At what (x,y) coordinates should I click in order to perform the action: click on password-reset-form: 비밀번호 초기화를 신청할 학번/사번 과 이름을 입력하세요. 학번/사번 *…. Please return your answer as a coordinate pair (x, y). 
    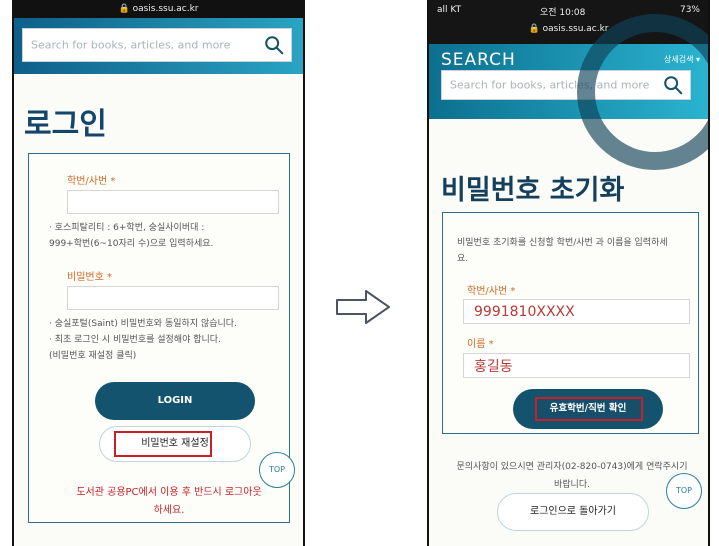
    Looking at the image, I should click on (570, 323).